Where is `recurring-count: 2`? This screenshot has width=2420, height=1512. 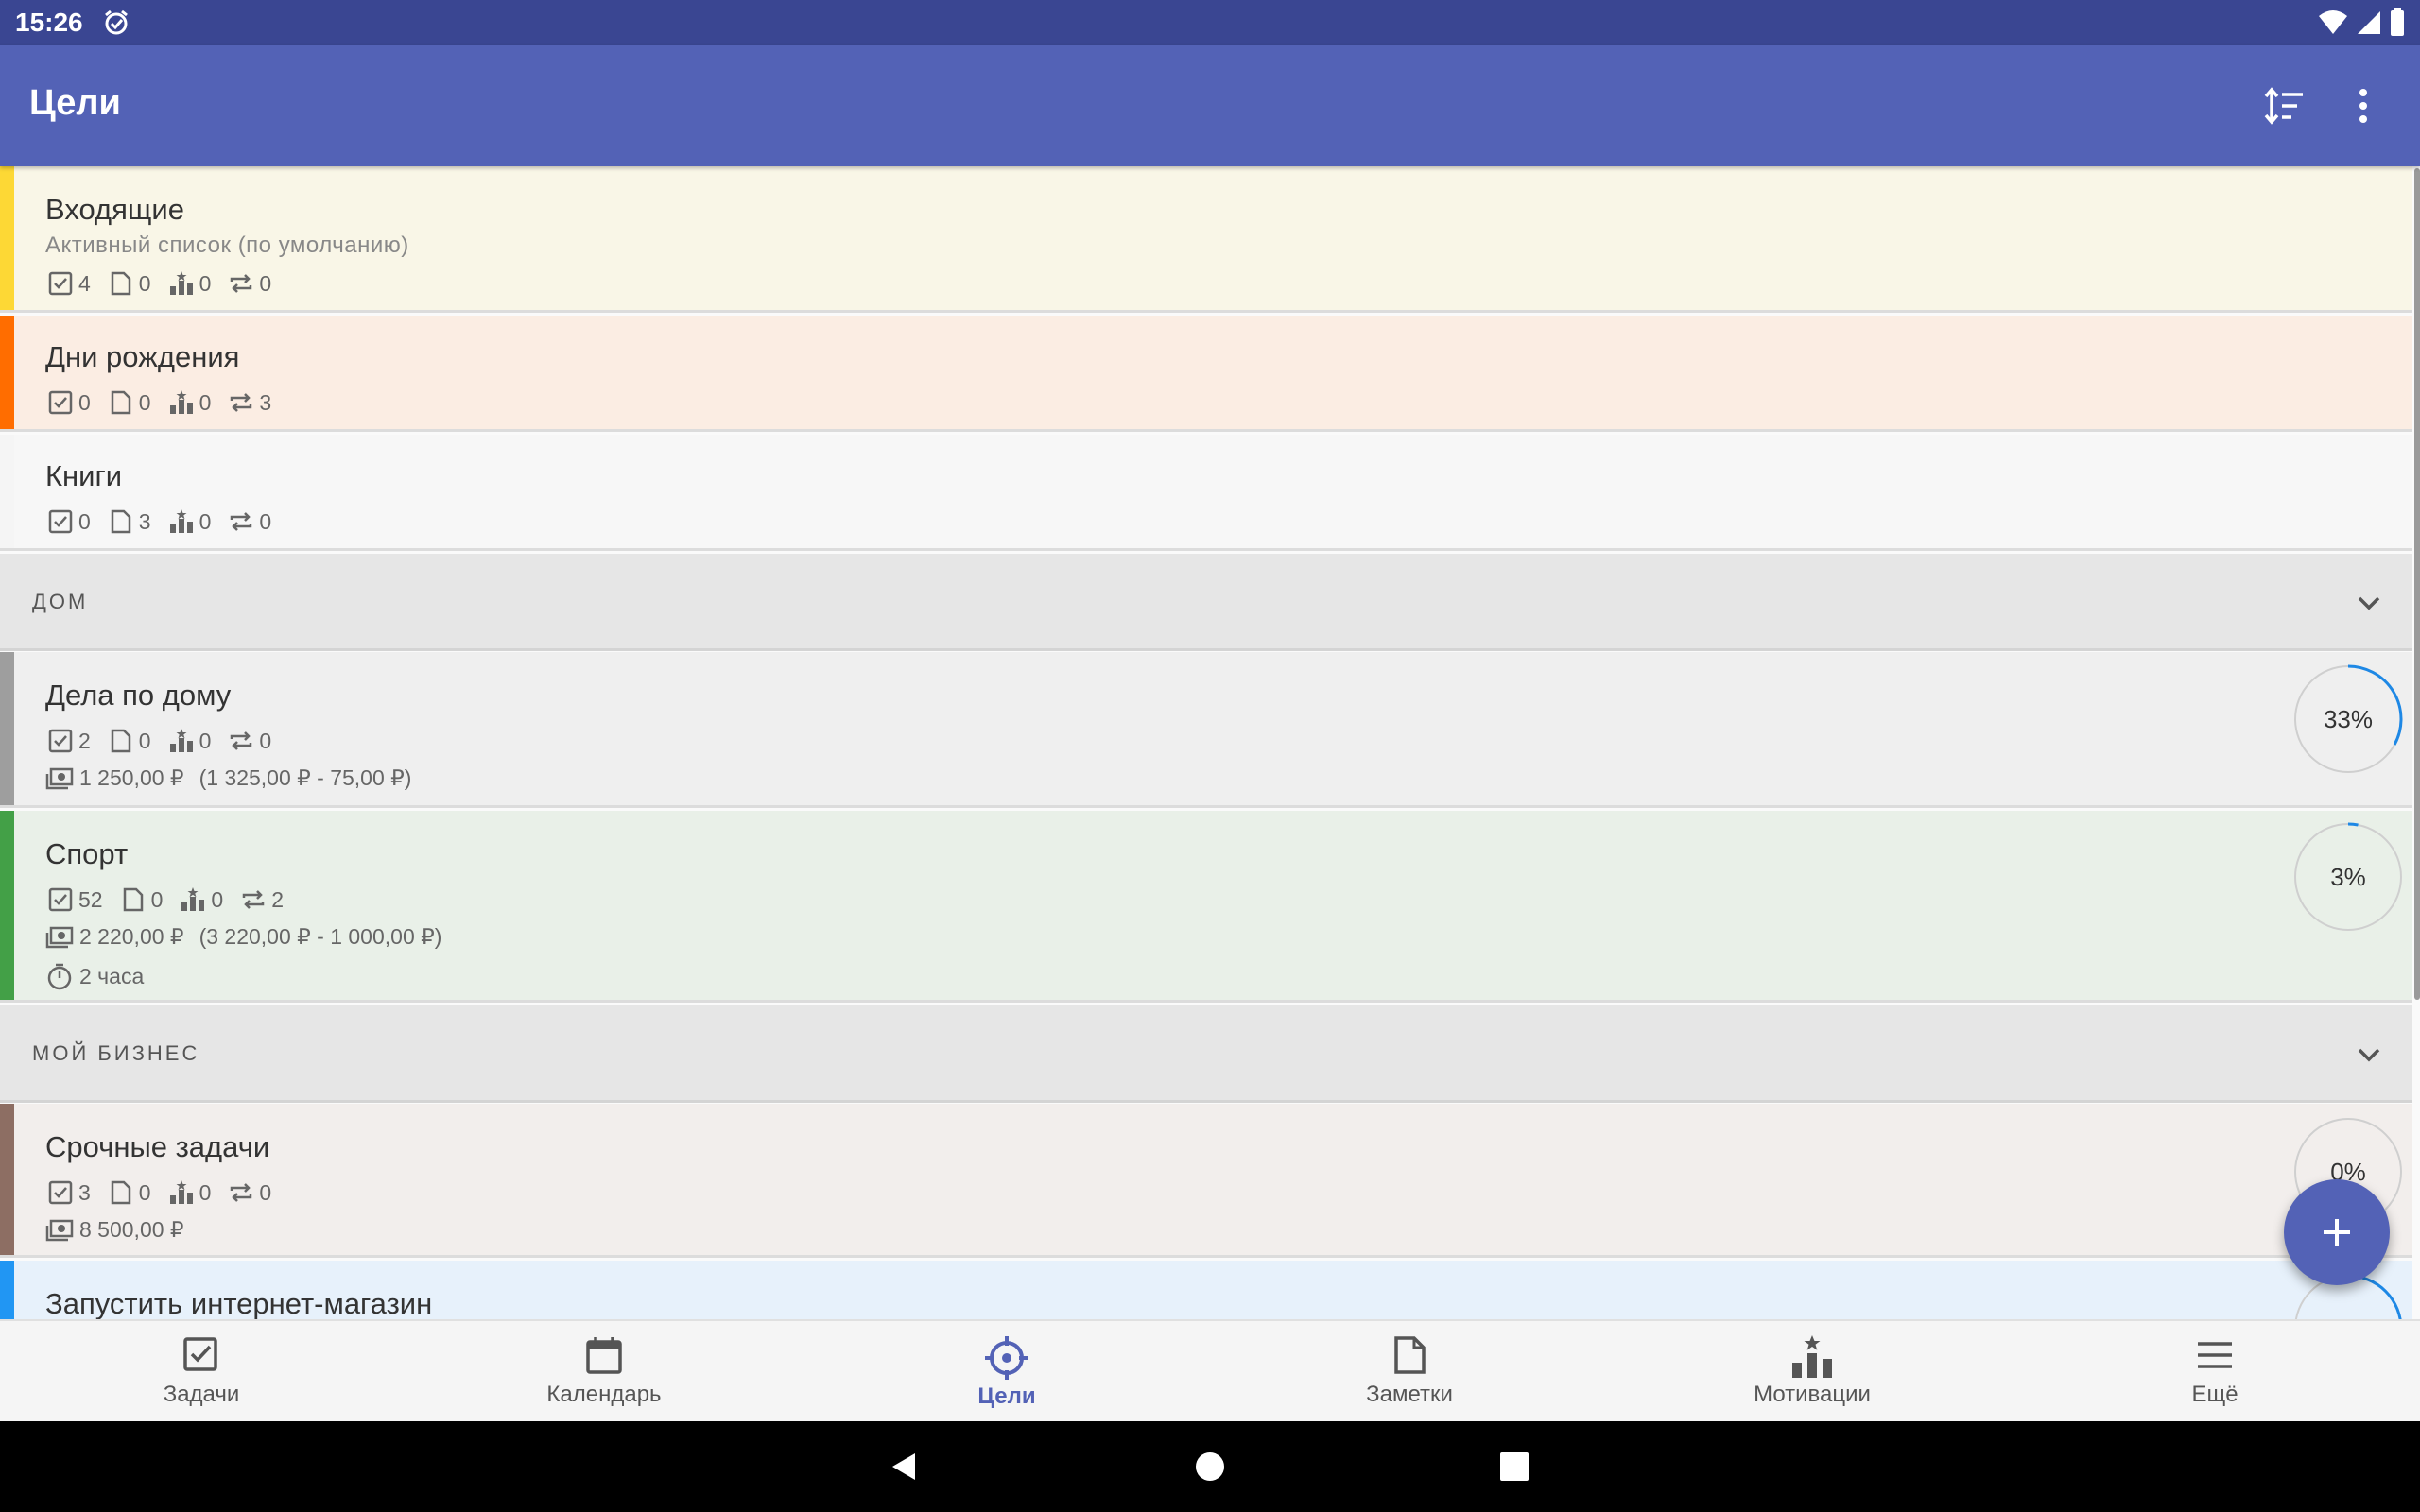 recurring-count: 2 is located at coordinates (262, 899).